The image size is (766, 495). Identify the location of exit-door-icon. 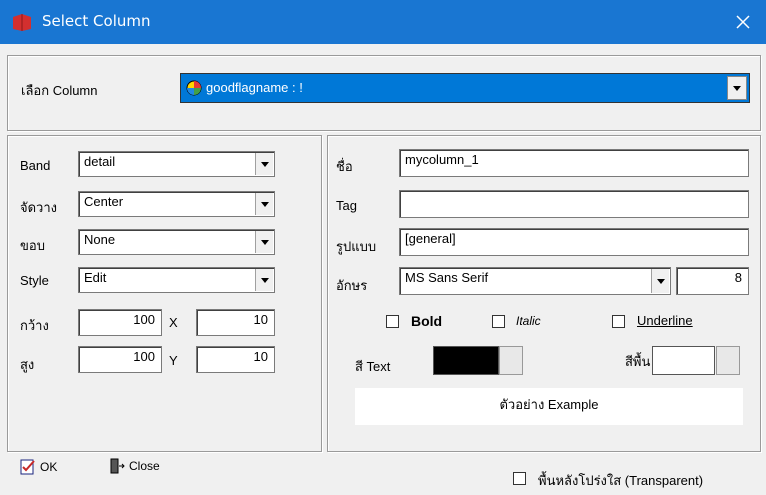
(117, 466).